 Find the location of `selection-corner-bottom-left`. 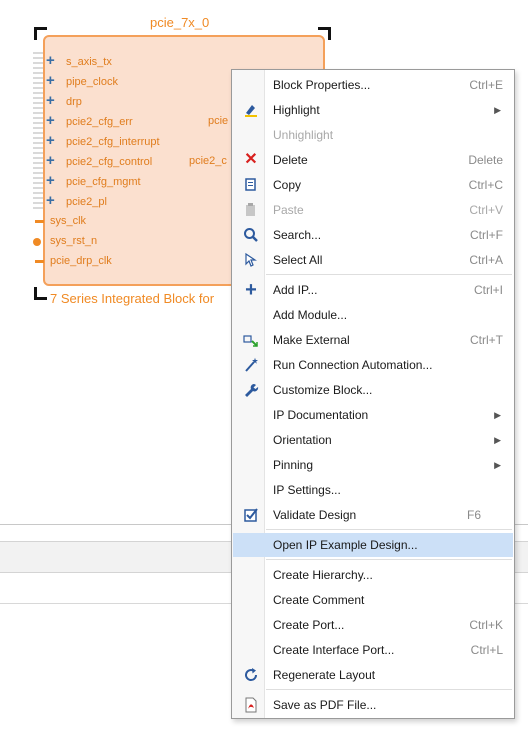

selection-corner-bottom-left is located at coordinates (40, 293).